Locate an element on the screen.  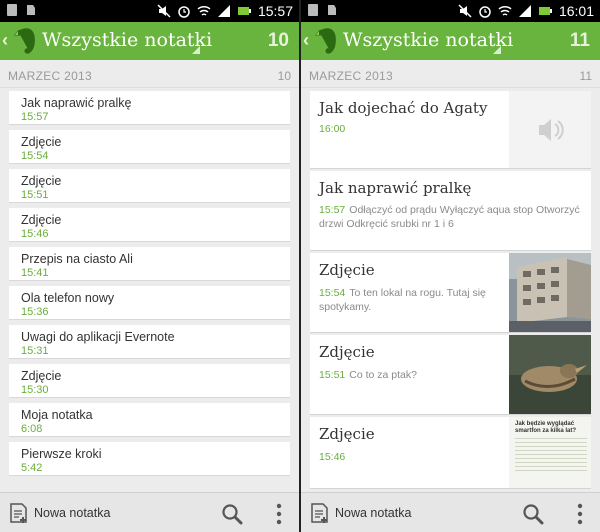
list-item: Jak naprawić pralkę 15:57 is located at coordinates (149, 108).